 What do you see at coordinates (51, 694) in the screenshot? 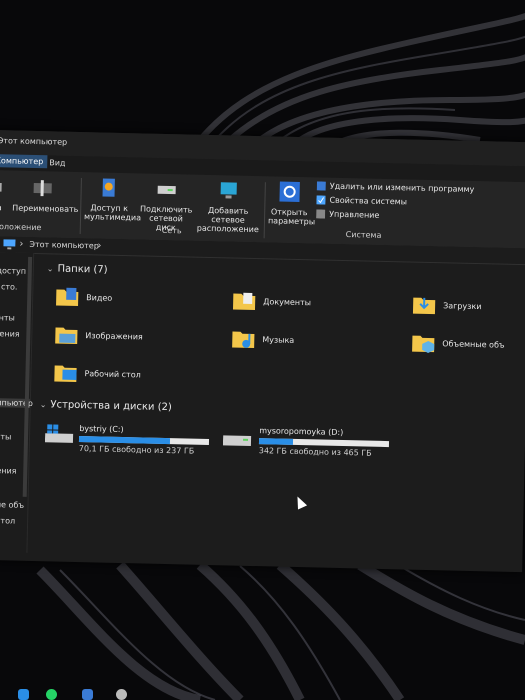
I see `whatsapp-icon` at bounding box center [51, 694].